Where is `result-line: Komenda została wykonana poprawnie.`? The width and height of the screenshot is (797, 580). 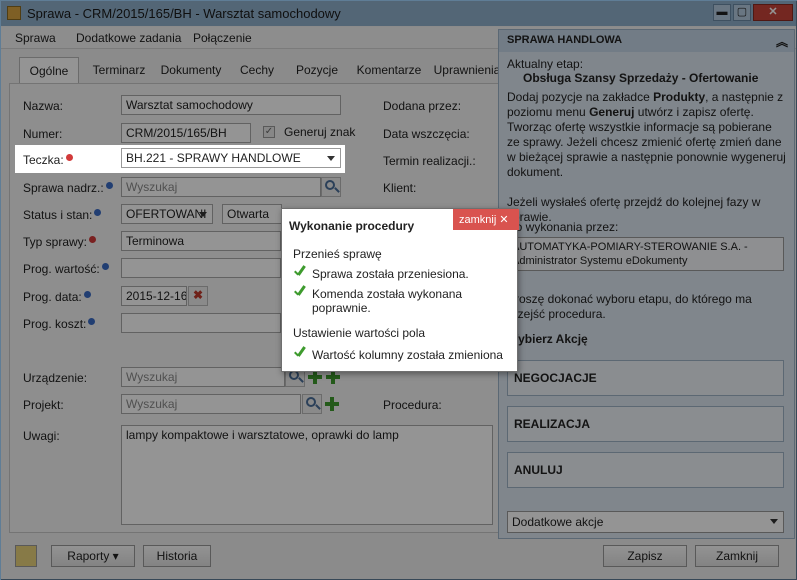
result-line: Komenda została wykonana poprawnie. is located at coordinates (405, 301).